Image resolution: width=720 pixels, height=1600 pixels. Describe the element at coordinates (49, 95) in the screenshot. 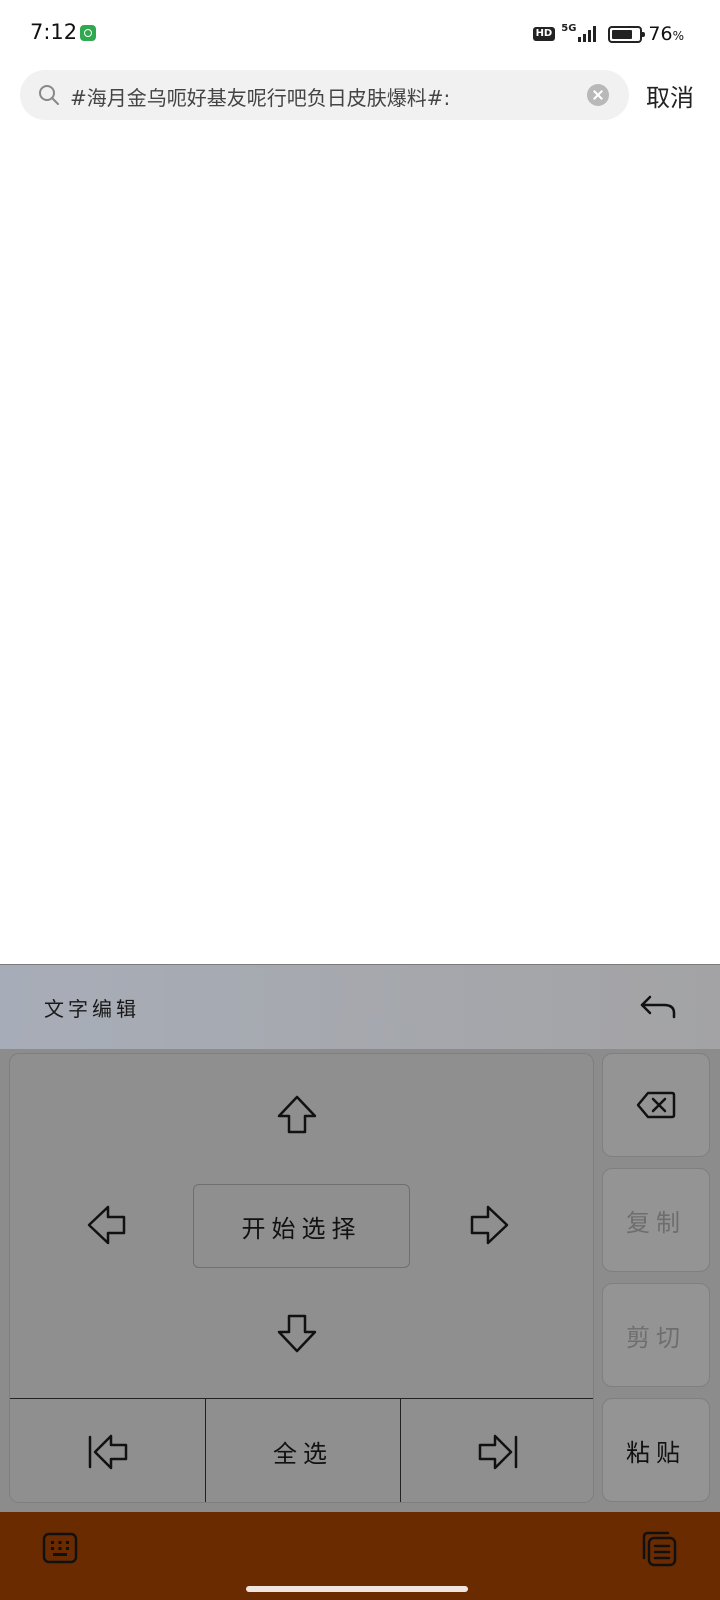

I see `search-icon` at that location.